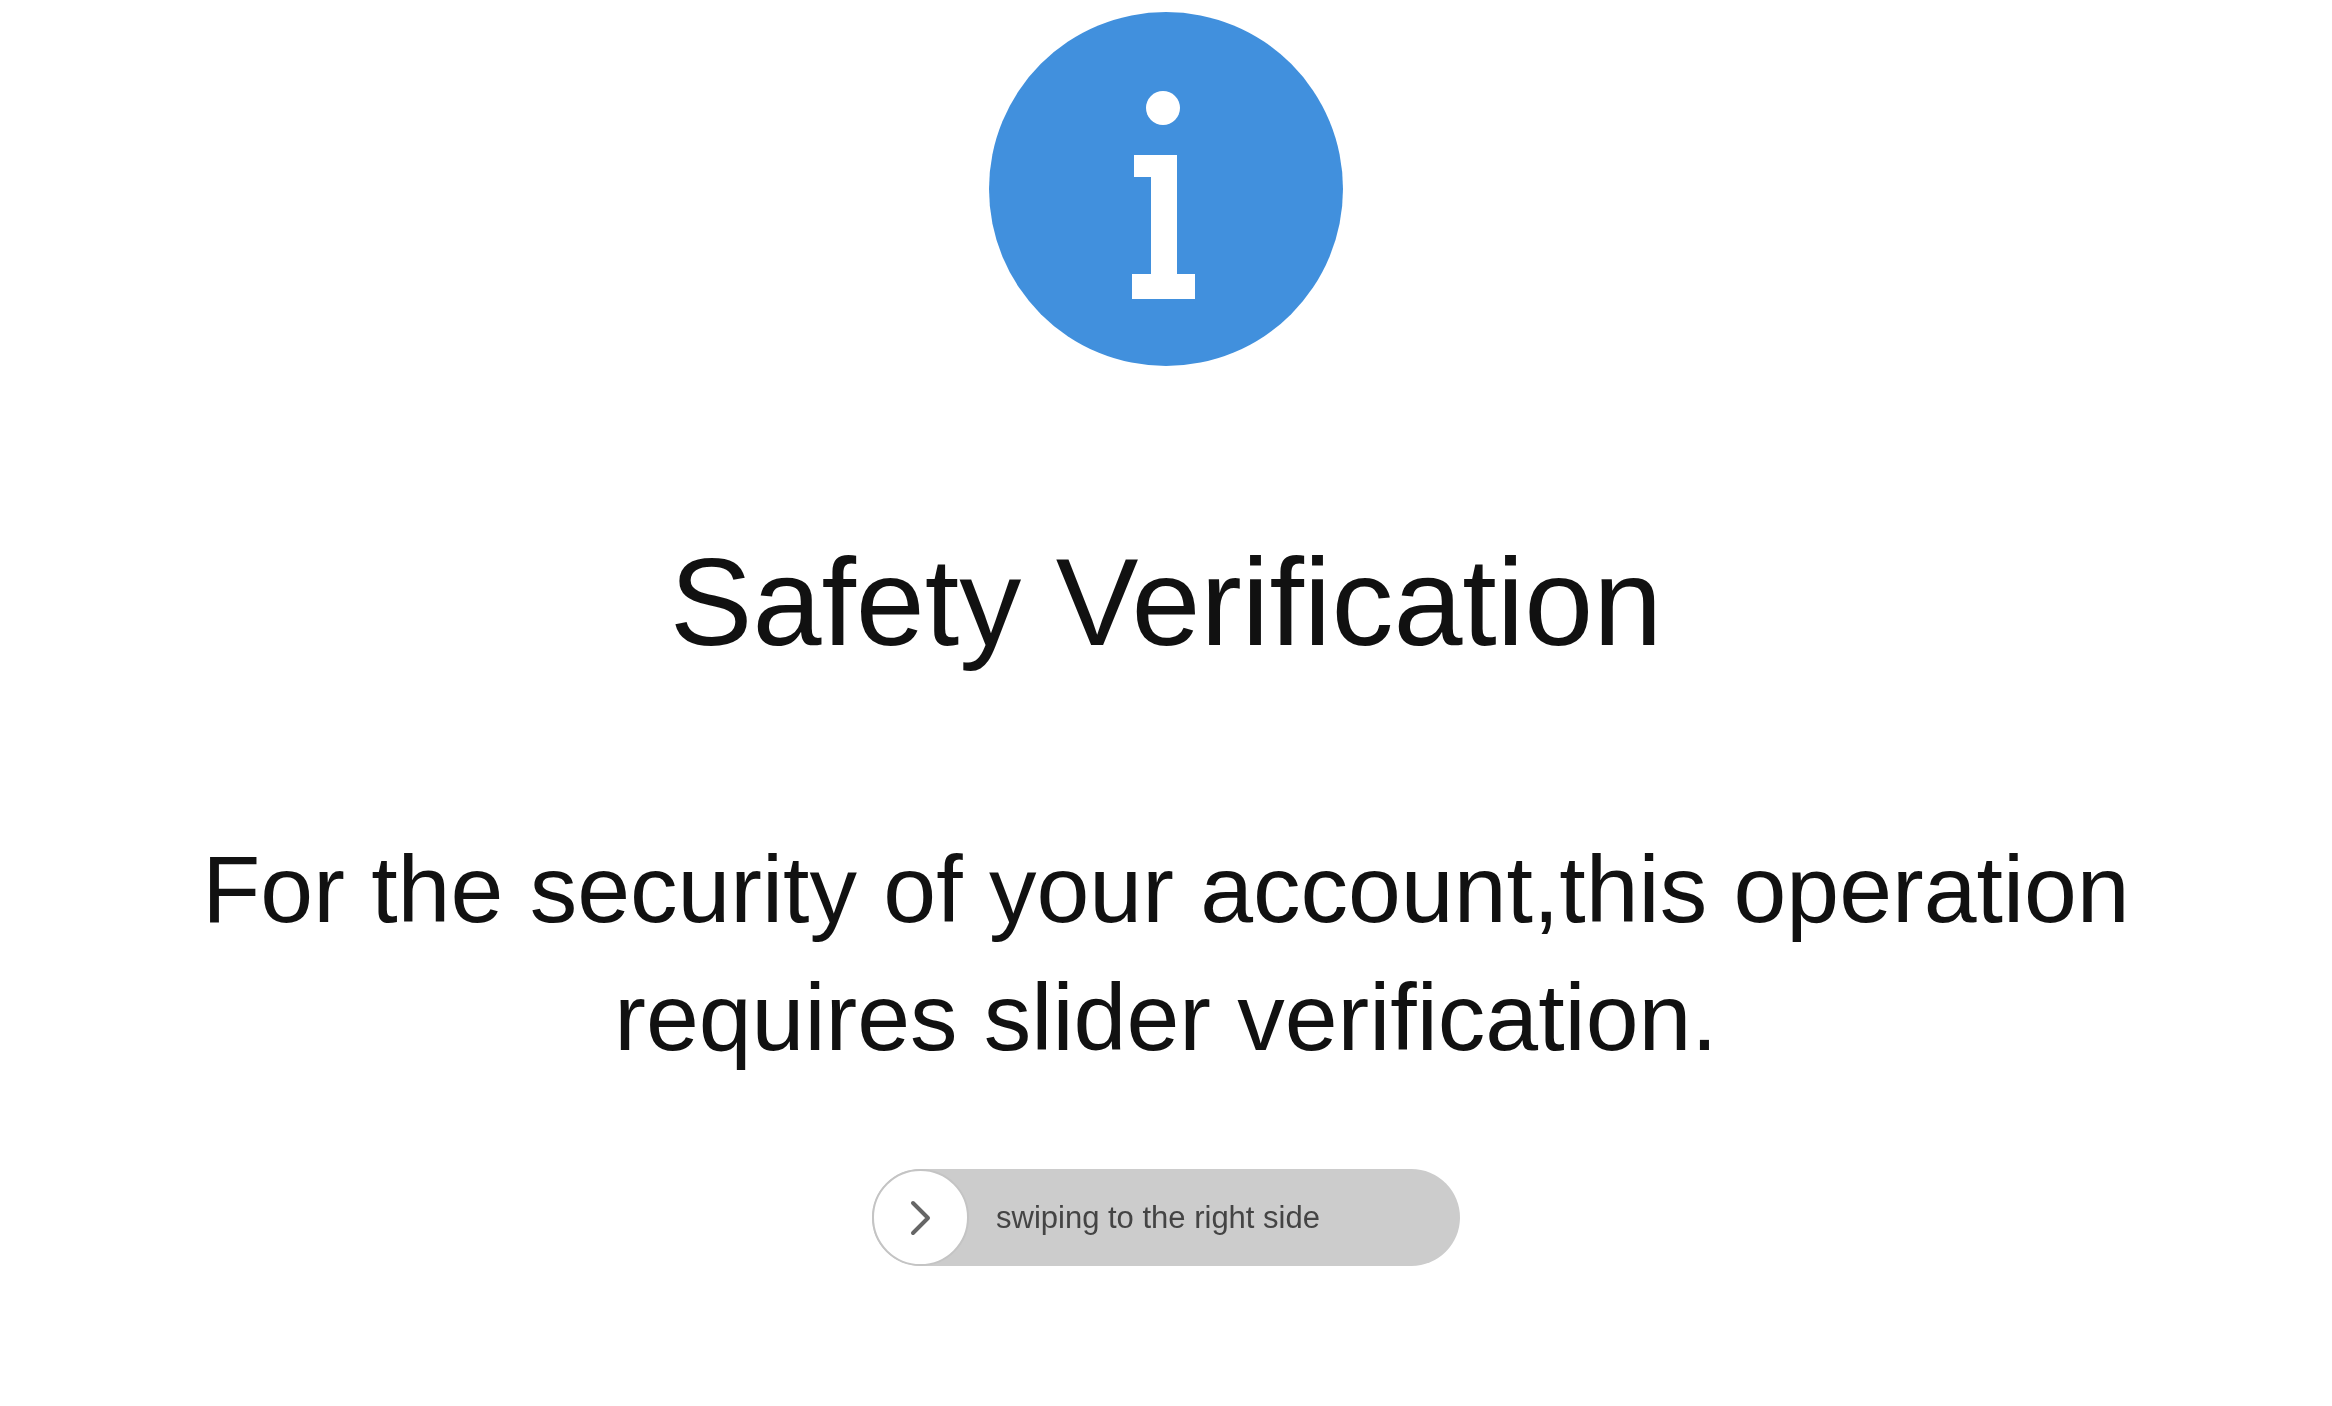  I want to click on slider-label: swiping to the right side, so click(1158, 1218).